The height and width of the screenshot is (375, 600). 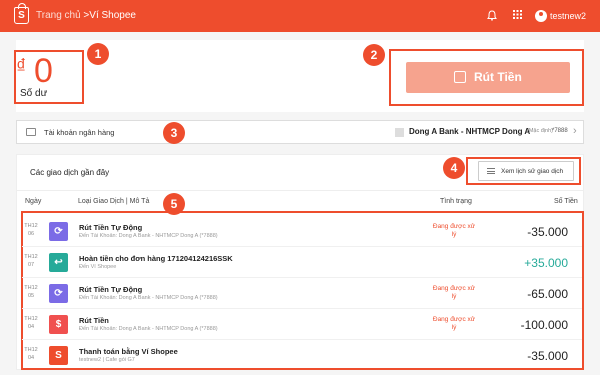 What do you see at coordinates (114, 201) in the screenshot?
I see `column-header-type: Loại Giao Dịch | Mô Tả` at bounding box center [114, 201].